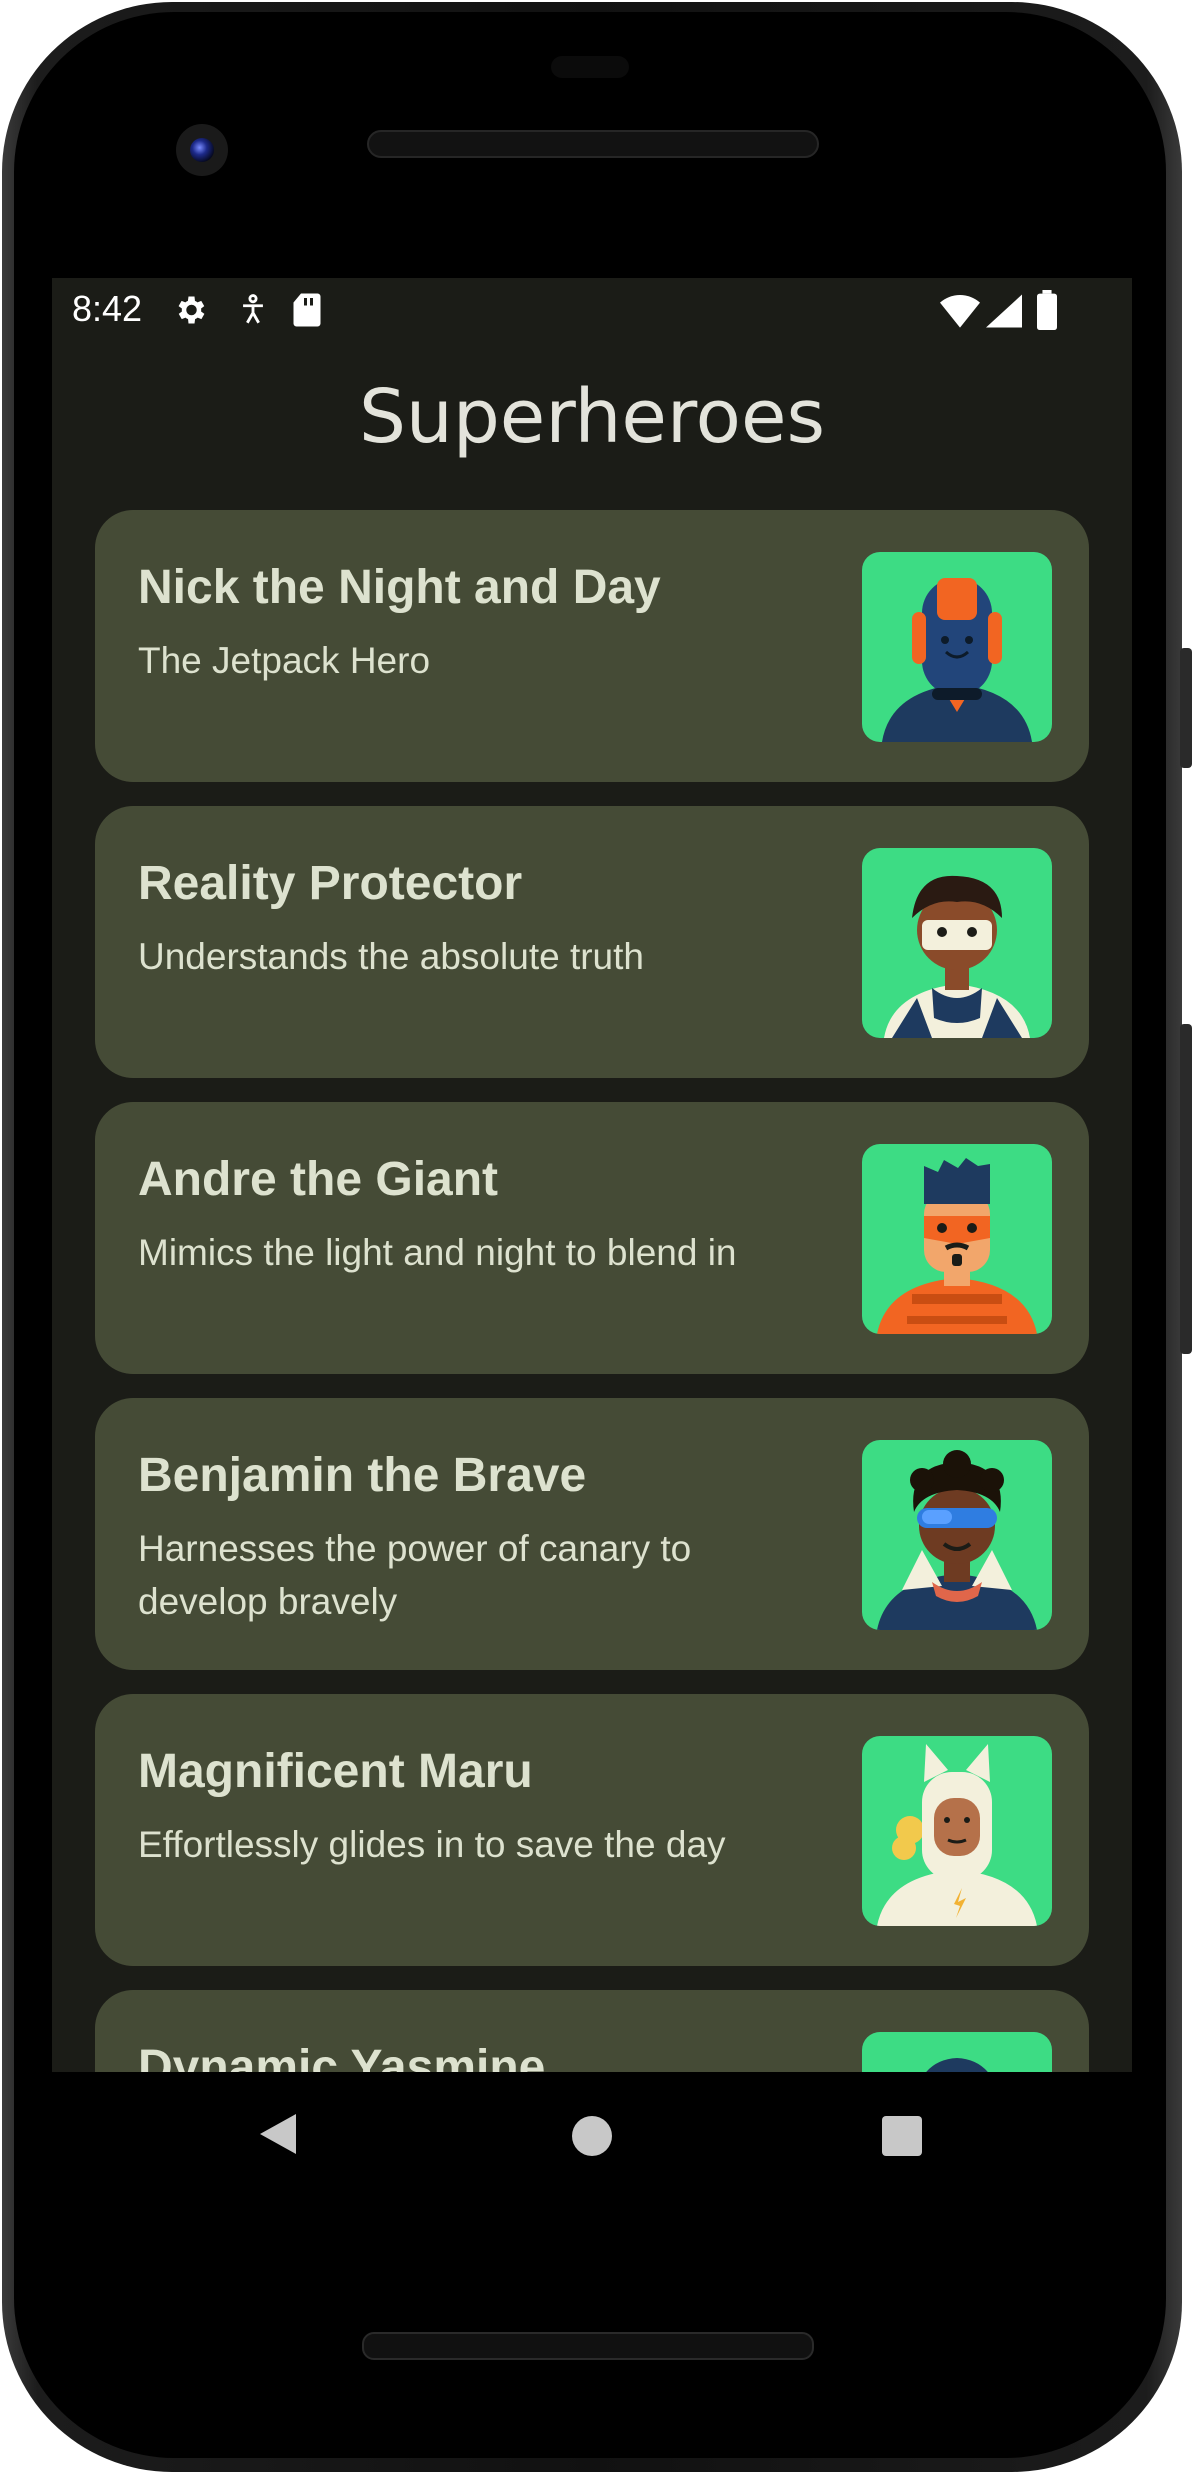 This screenshot has width=1194, height=2480. Describe the element at coordinates (278, 2134) in the screenshot. I see `back-icon` at that location.